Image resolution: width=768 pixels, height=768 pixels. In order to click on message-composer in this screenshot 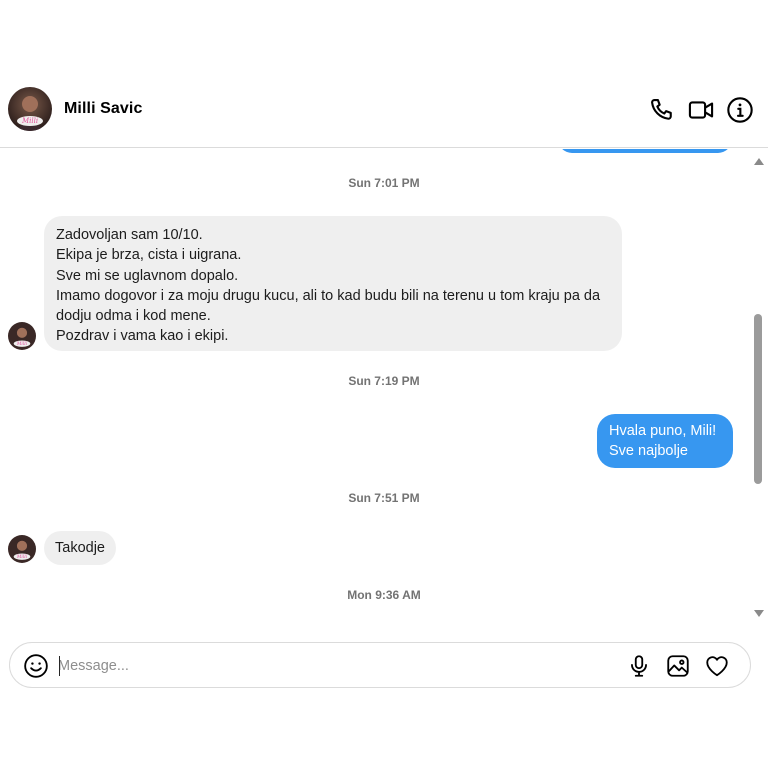, I will do `click(380, 665)`.